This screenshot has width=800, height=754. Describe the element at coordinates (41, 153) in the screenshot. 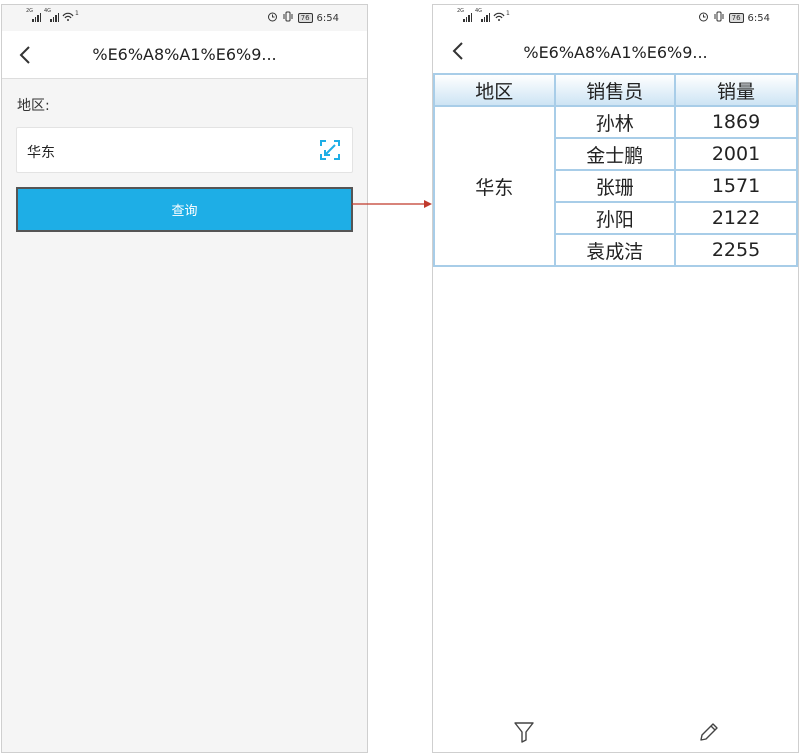

I see `region-input-value: 华东` at that location.